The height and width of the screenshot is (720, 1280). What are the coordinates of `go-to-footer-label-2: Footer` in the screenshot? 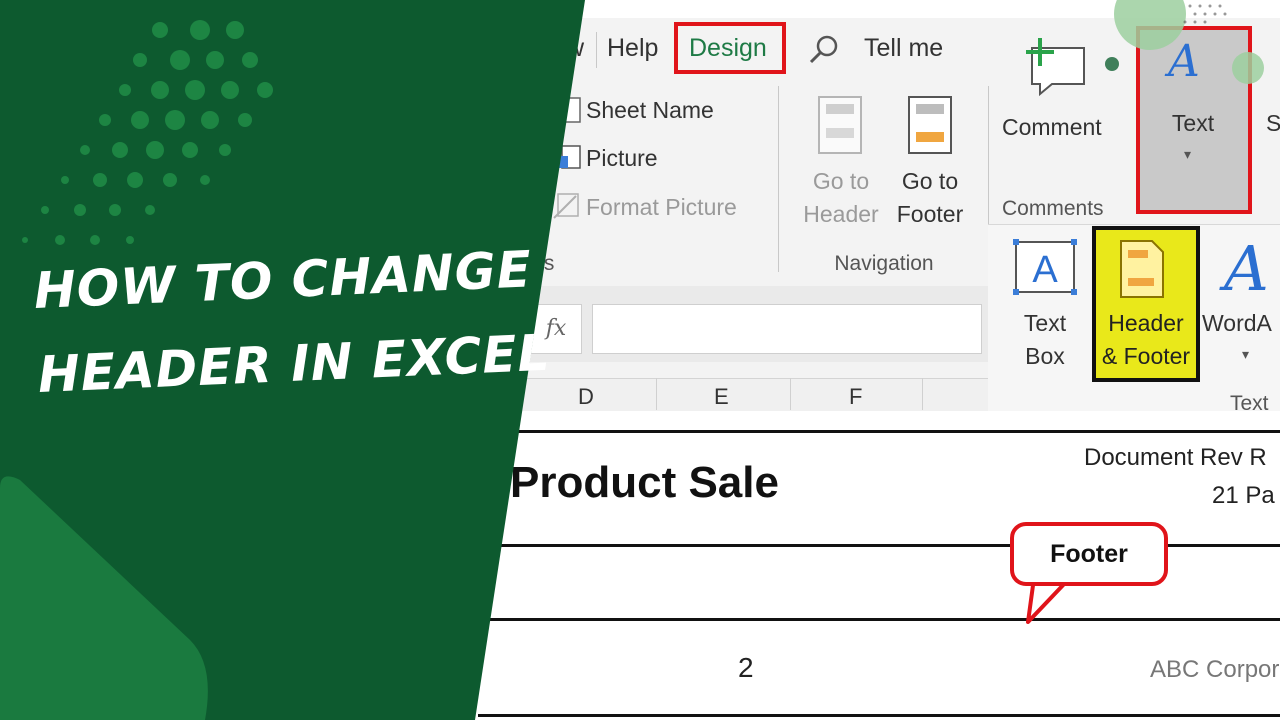 It's located at (930, 214).